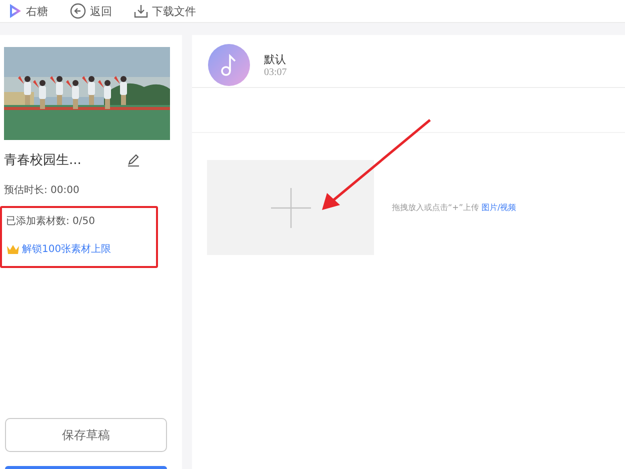 The width and height of the screenshot is (625, 469). Describe the element at coordinates (275, 72) in the screenshot. I see `music-duration: 03:07` at that location.